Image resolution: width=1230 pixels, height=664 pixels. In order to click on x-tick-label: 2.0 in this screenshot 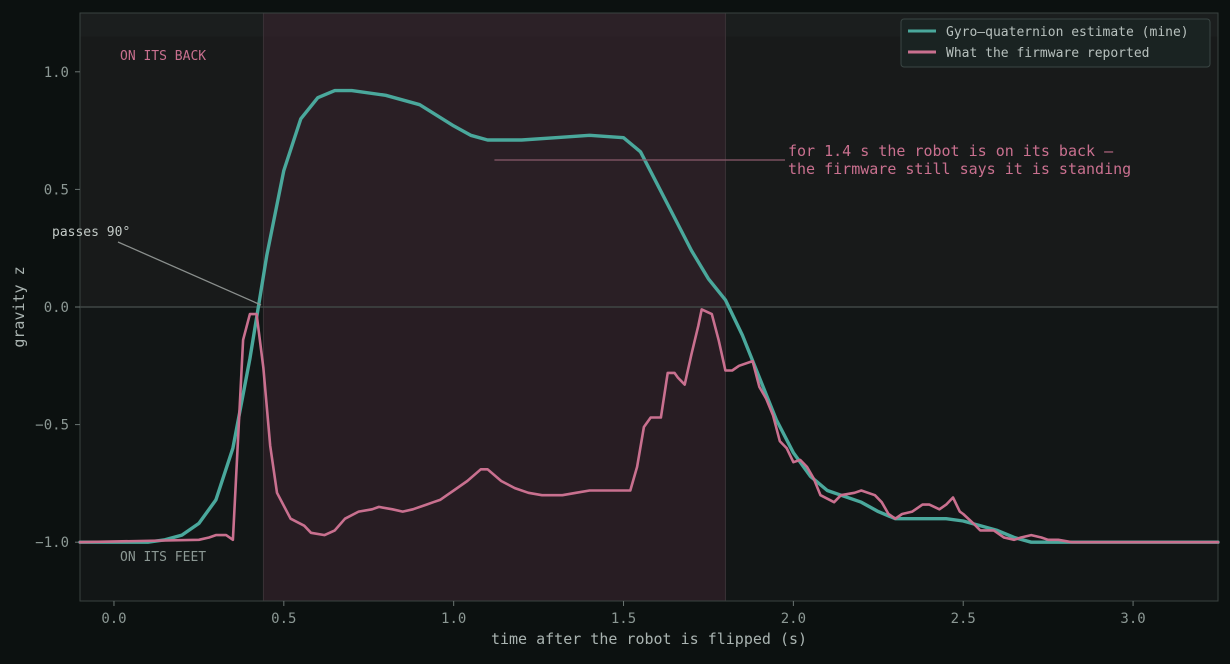, I will do `click(793, 619)`.